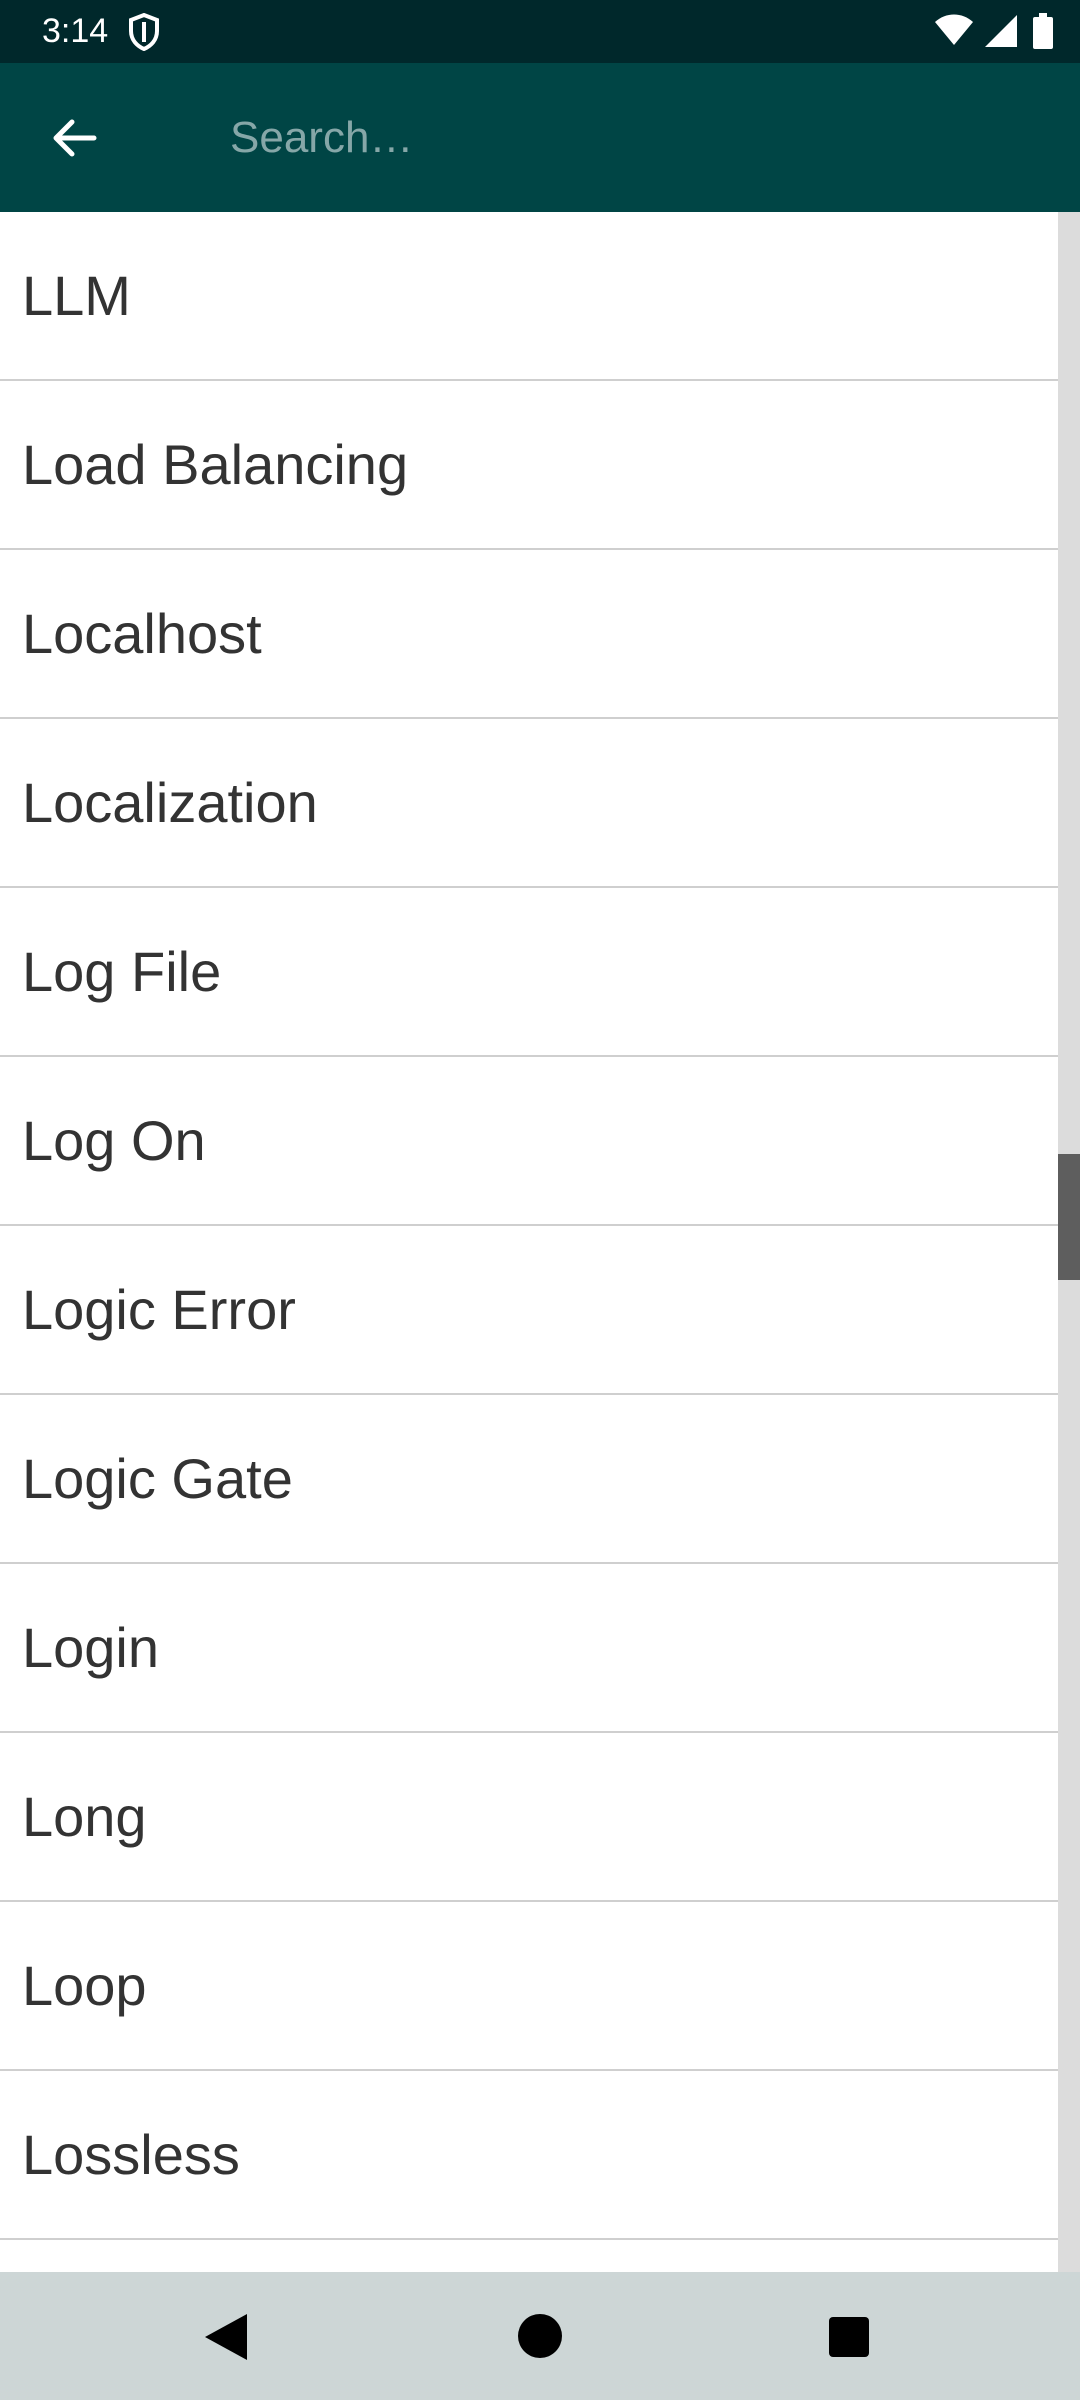  I want to click on app-bar, so click(540, 137).